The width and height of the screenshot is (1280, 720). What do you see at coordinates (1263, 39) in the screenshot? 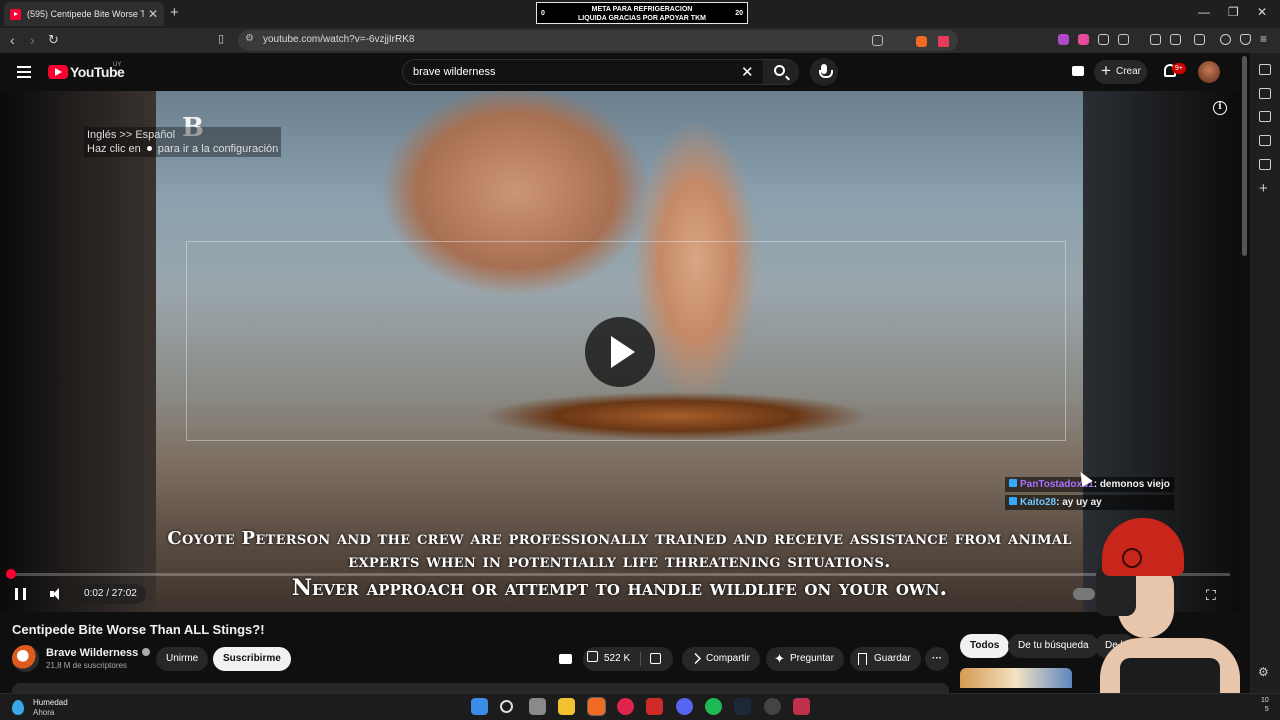
I see `menu-icon: ≡` at bounding box center [1263, 39].